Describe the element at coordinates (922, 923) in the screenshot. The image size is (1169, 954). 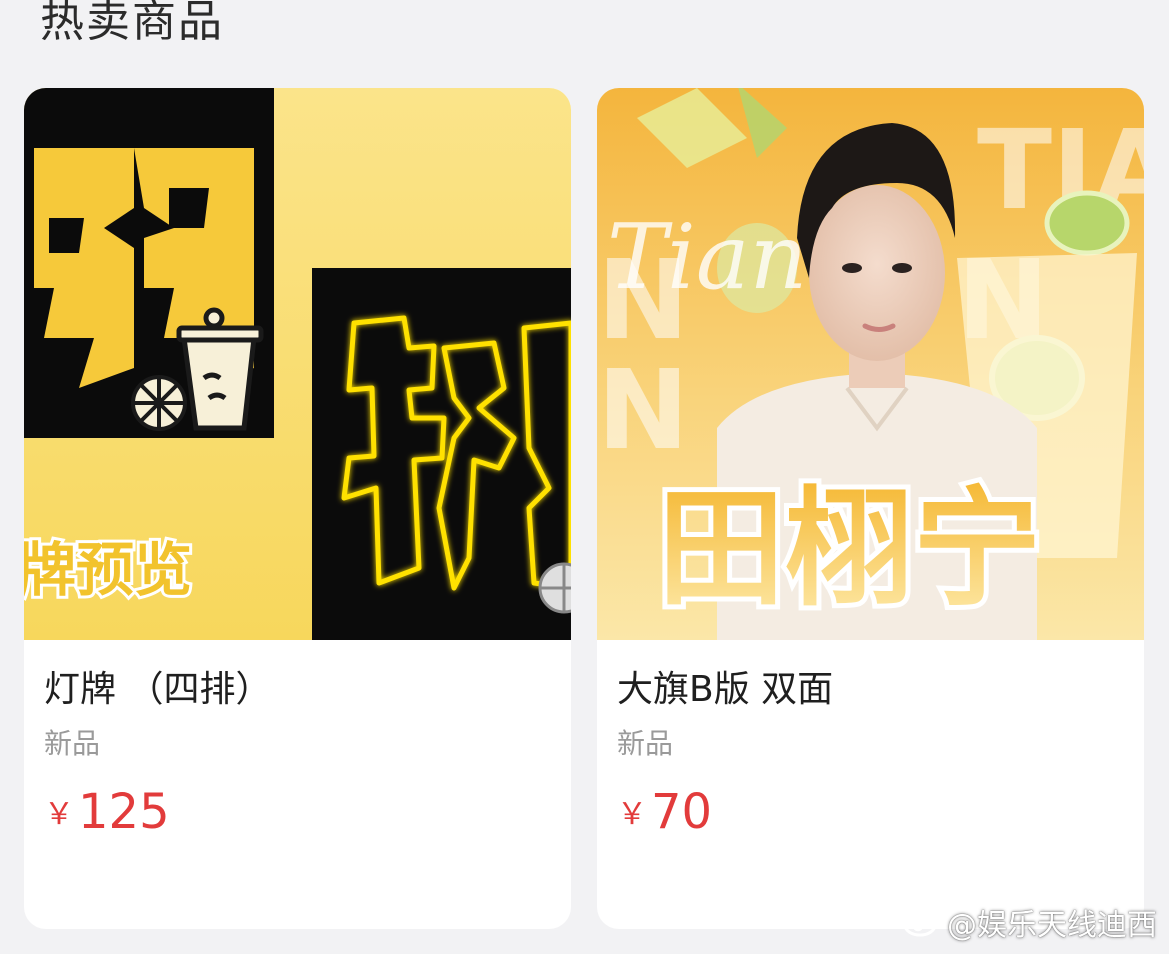
I see `weibo-logo-icon` at that location.